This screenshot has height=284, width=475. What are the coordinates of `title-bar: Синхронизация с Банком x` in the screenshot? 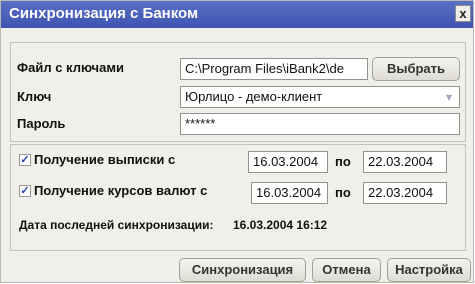 It's located at (237, 14).